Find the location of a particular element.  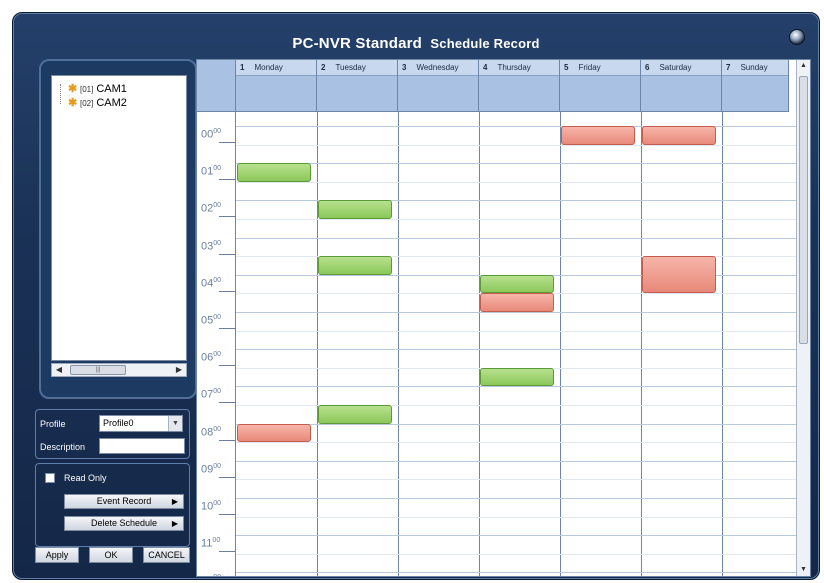

window-title: PC-NVR Standard Schedule Record is located at coordinates (416, 43).